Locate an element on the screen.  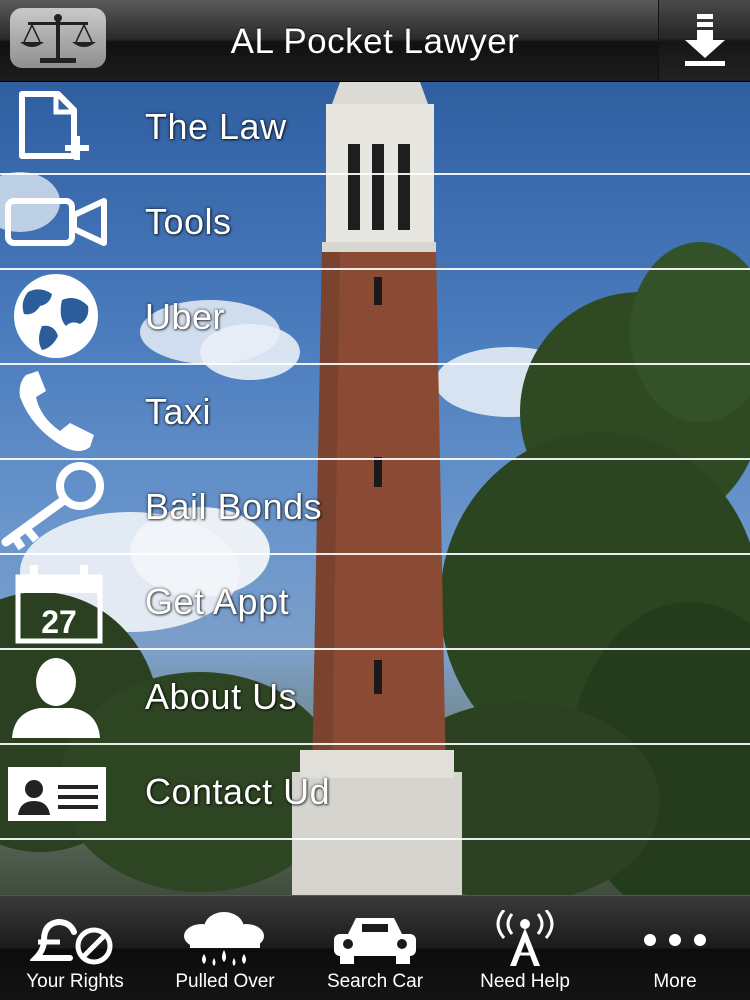
calendar-icon: 27 is located at coordinates (56, 601).